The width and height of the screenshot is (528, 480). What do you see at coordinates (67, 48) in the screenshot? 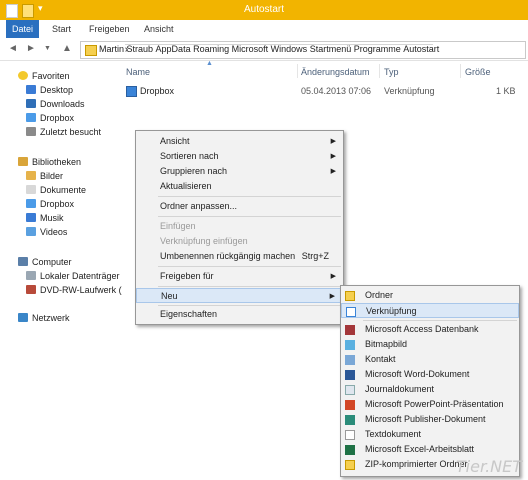
I see `up-icon: ▲` at bounding box center [67, 48].